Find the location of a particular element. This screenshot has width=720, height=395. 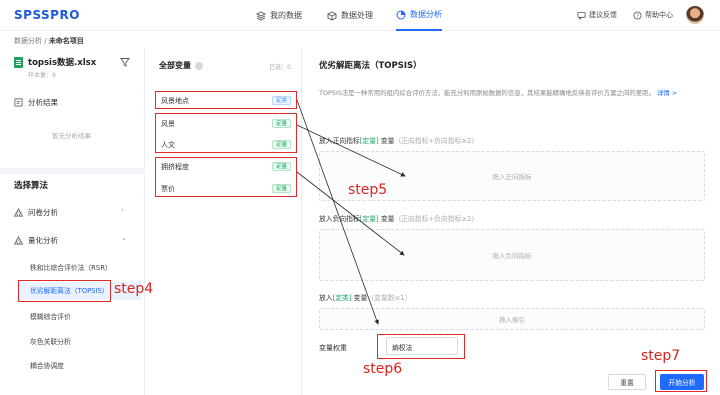

index-label-hint: （变量数≤1） is located at coordinates (389, 298).